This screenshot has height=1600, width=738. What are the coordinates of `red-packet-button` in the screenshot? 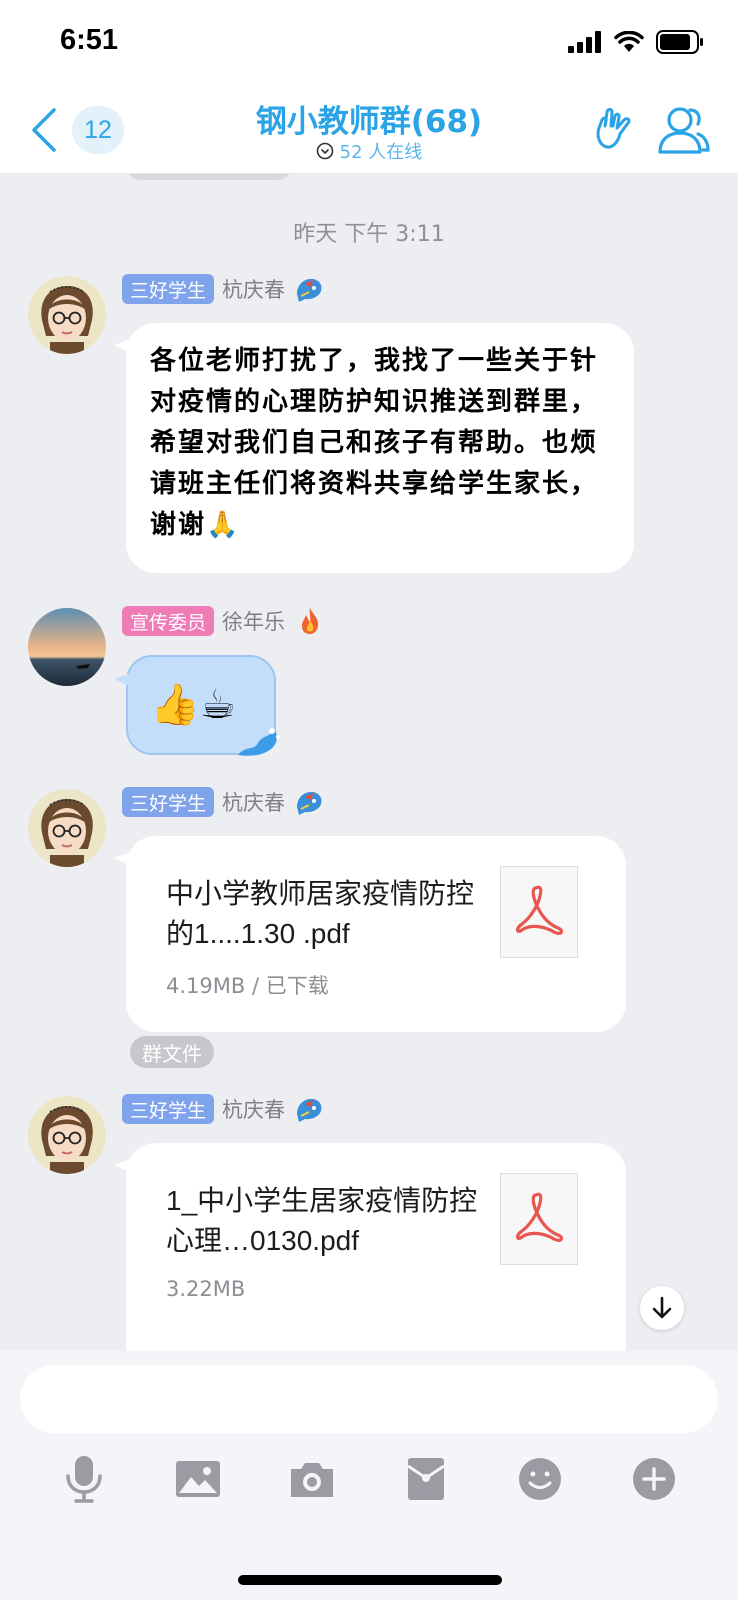 It's located at (426, 1479).